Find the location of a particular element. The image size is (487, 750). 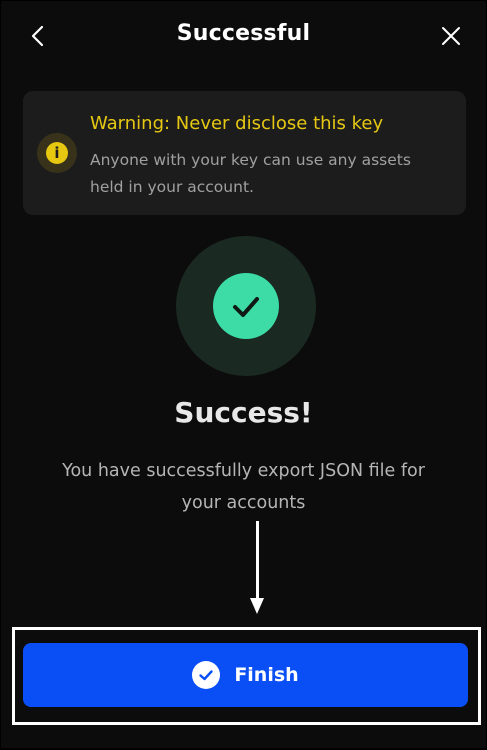

header: Successful is located at coordinates (243, 37).